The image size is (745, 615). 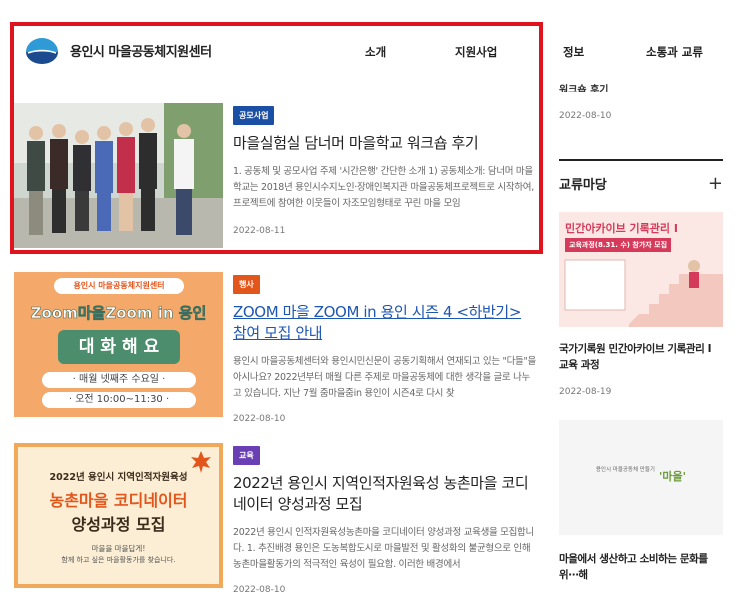 I want to click on section-title: 교류마당, so click(x=583, y=185).